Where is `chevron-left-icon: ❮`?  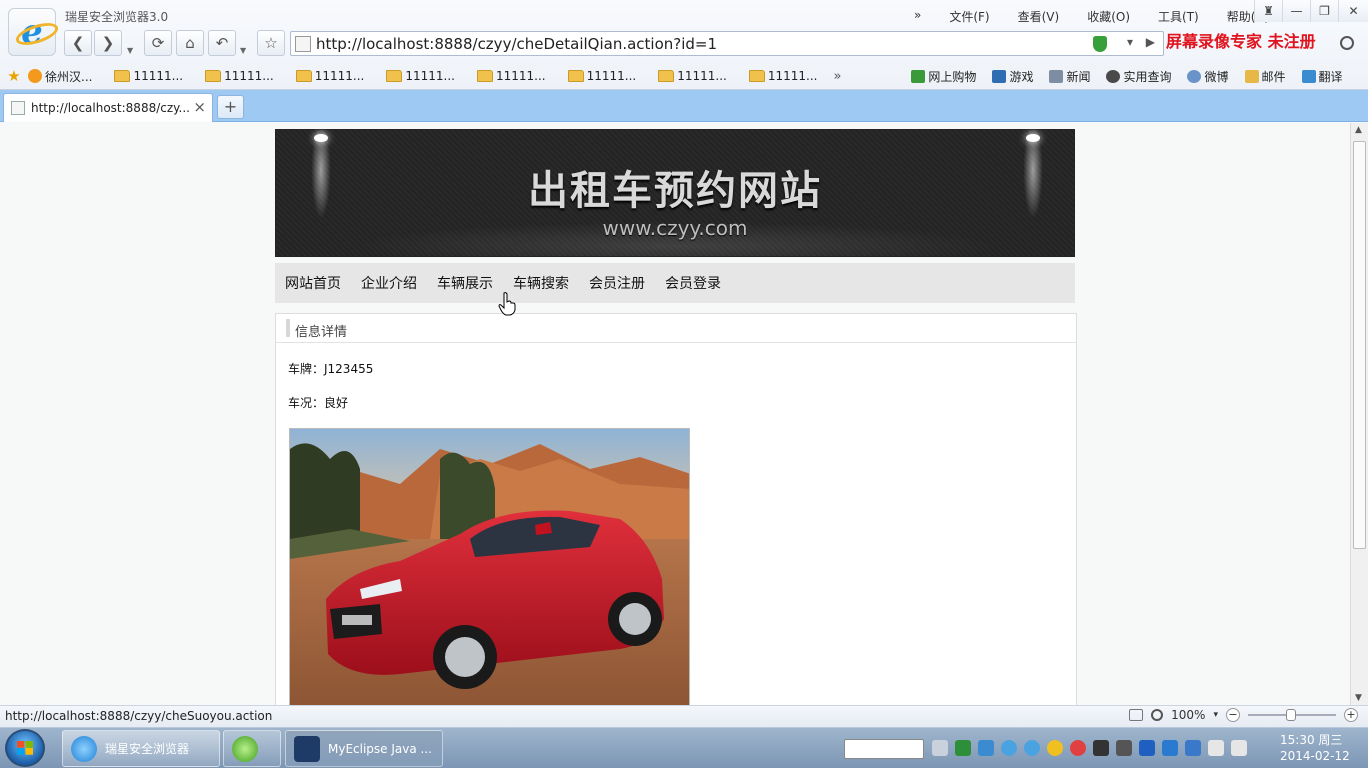
chevron-left-icon: ❮ is located at coordinates (78, 43).